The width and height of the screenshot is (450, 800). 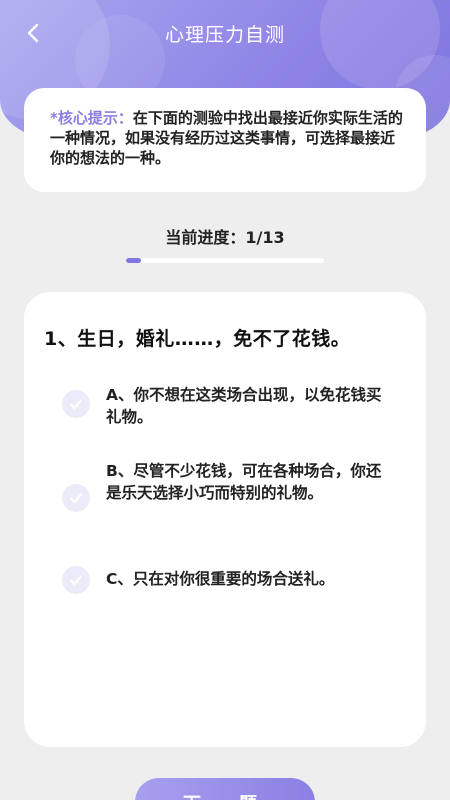 I want to click on progress-label: 当前进度：1/13, so click(x=225, y=237).